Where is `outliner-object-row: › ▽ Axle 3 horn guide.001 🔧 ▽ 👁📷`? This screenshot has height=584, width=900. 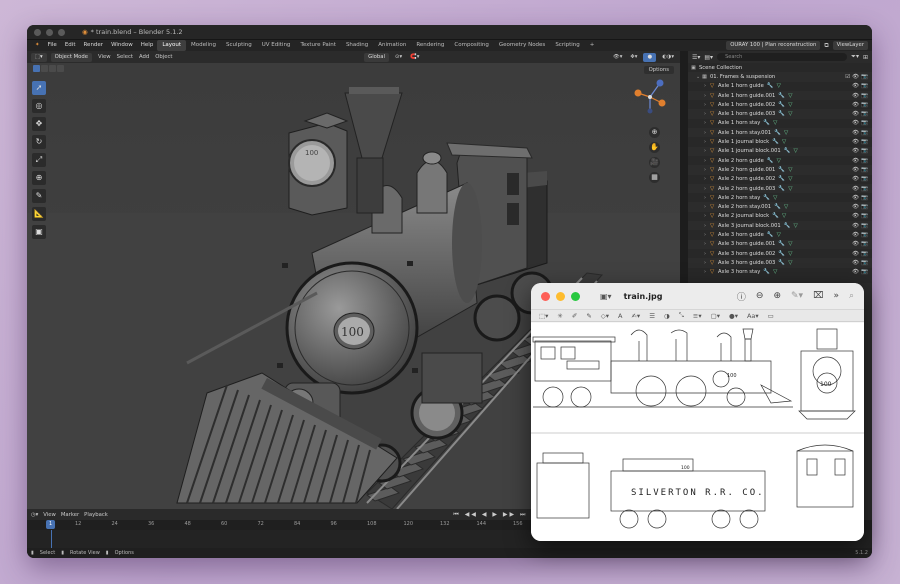 outliner-object-row: › ▽ Axle 3 horn guide.001 🔧 ▽ 👁📷 is located at coordinates (780, 244).